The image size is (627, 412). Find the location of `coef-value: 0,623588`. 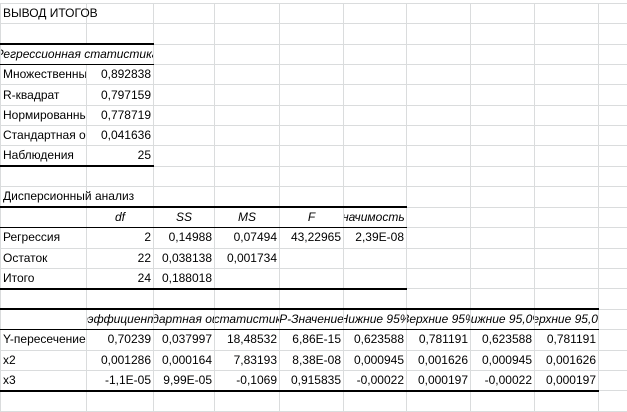

coef-value: 0,623588 is located at coordinates (503, 340).